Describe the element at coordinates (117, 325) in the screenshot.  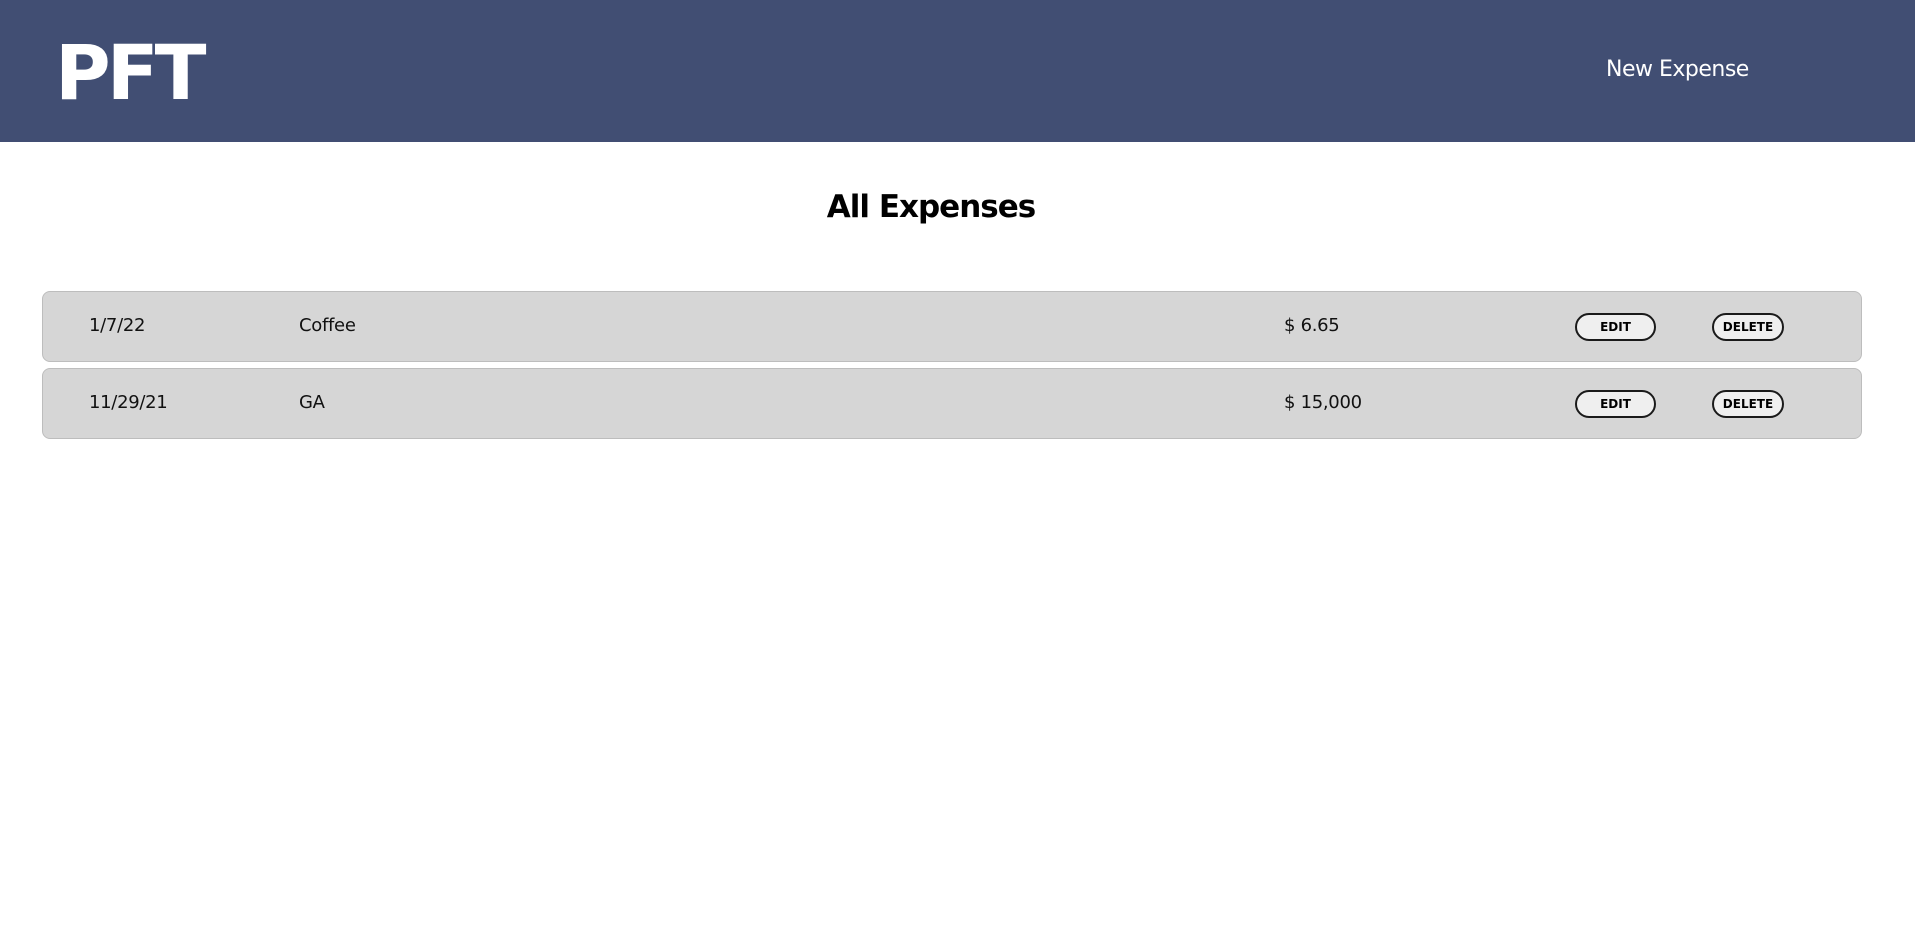
I see `expense-date: 1/7/22` at that location.